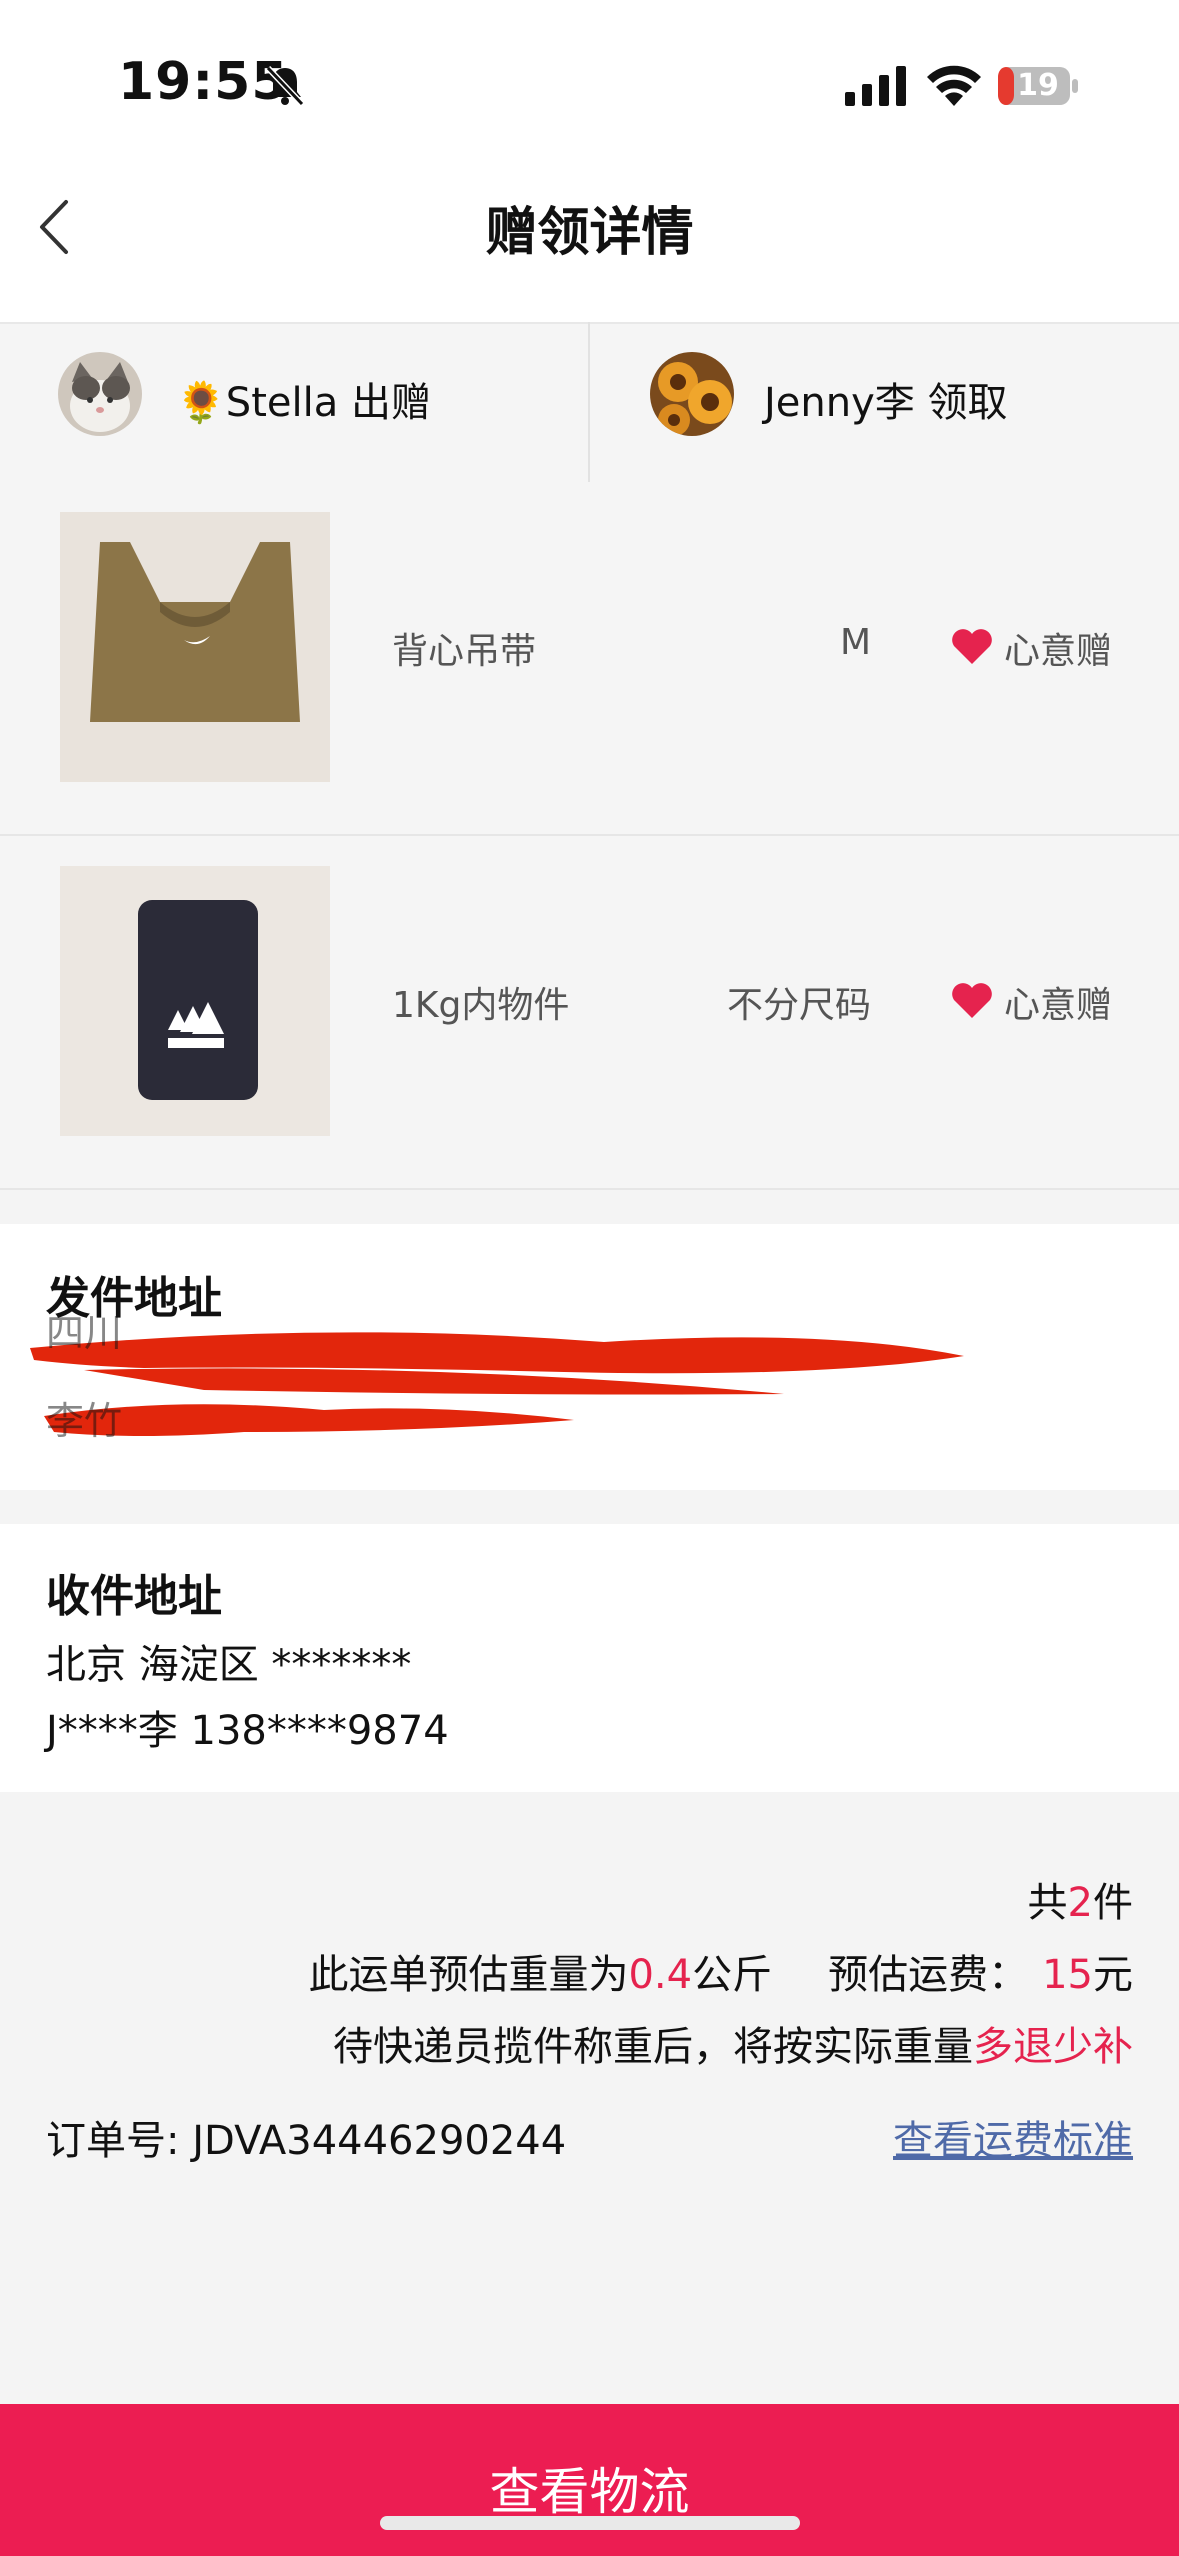 This screenshot has width=1179, height=2556. What do you see at coordinates (590, 2523) in the screenshot?
I see `home-indicator` at bounding box center [590, 2523].